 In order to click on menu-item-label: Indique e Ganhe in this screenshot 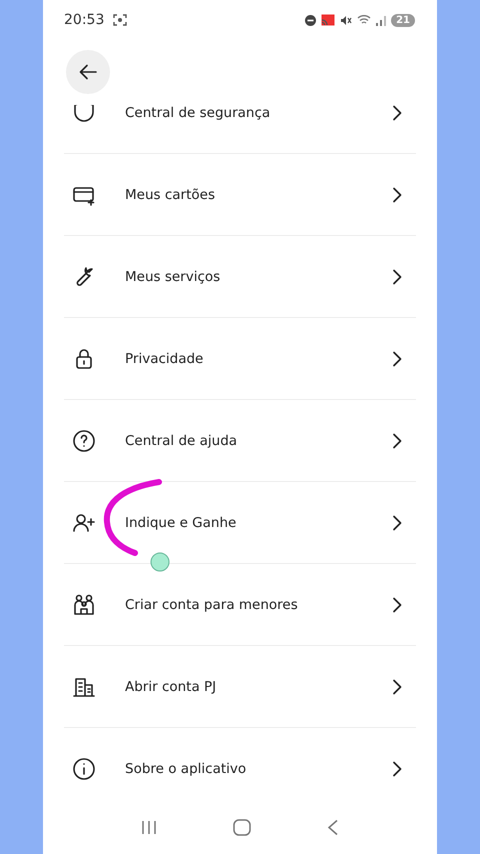, I will do `click(181, 522)`.